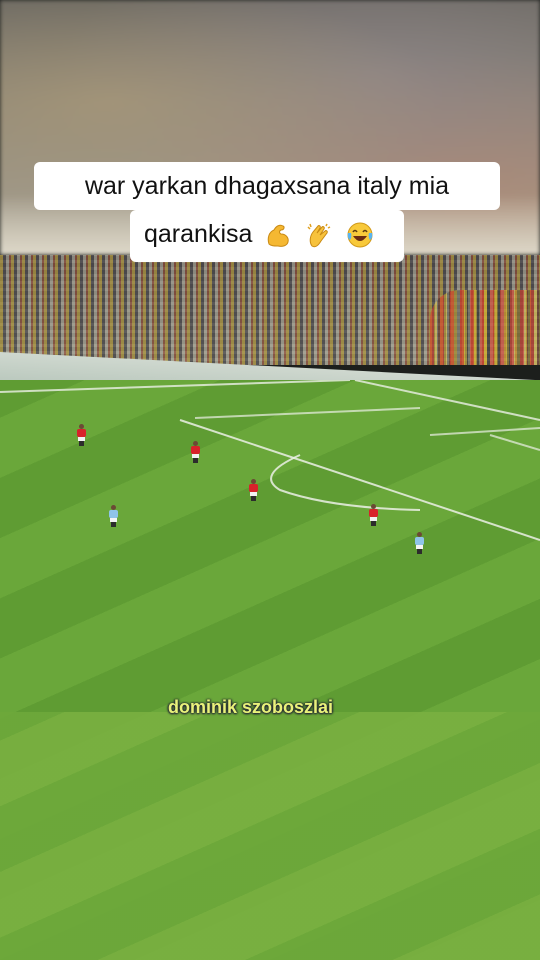 This screenshot has width=540, height=960. I want to click on flexed-biceps-icon, so click(278, 235).